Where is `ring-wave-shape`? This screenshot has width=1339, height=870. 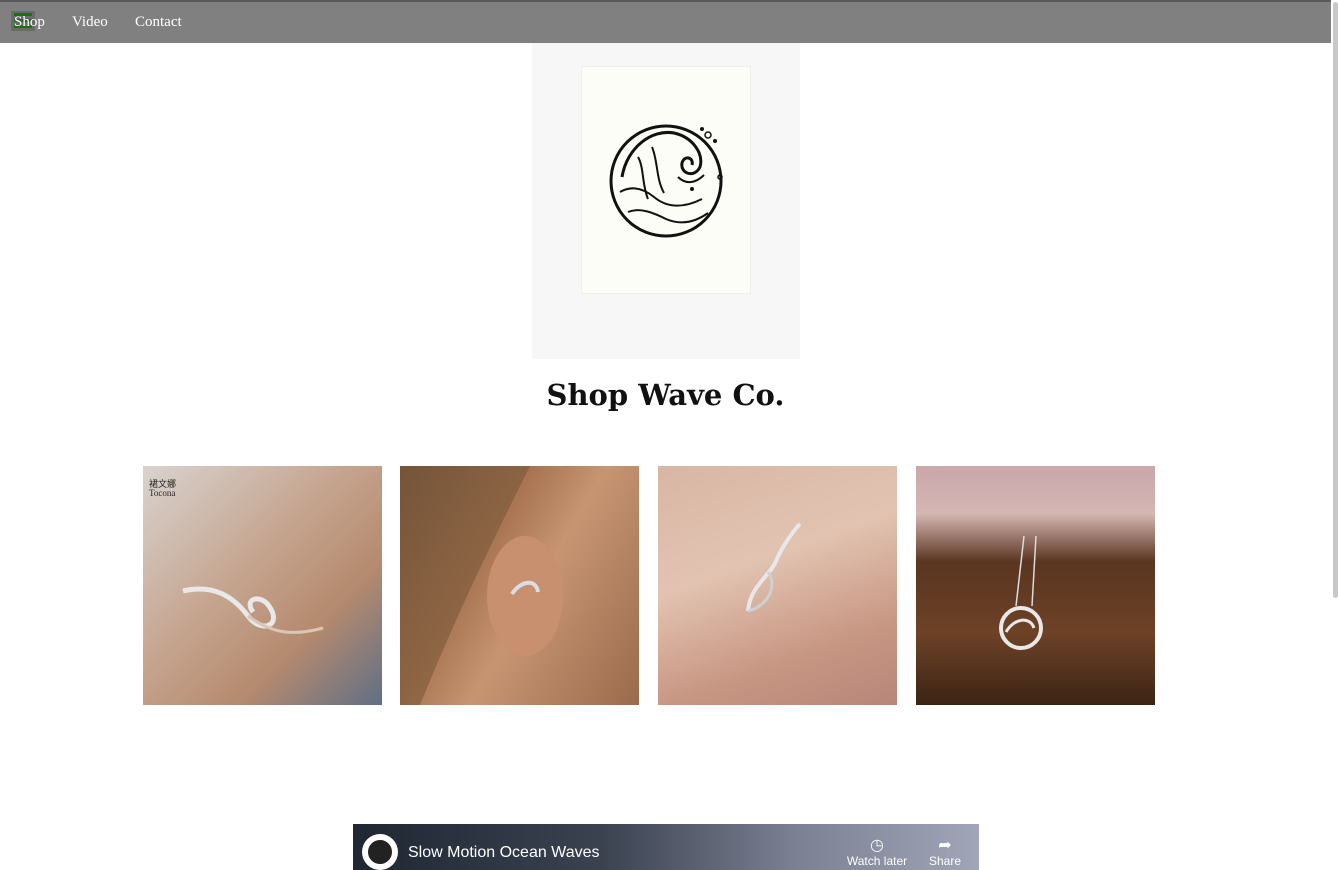
ring-wave-shape is located at coordinates (774, 567).